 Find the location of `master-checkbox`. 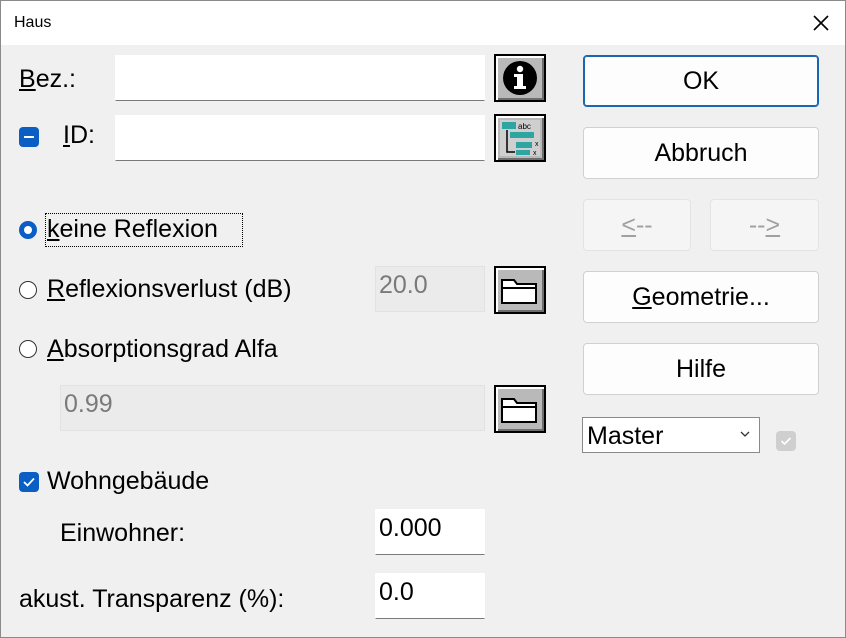

master-checkbox is located at coordinates (786, 441).